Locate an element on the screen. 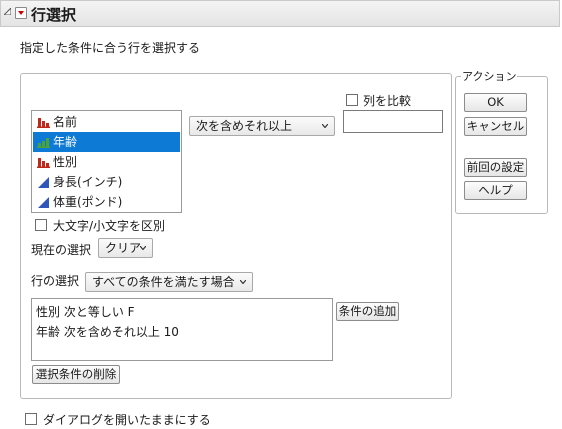  row-selection-dropdown: すべての条件を満たす場合 is located at coordinates (169, 282).